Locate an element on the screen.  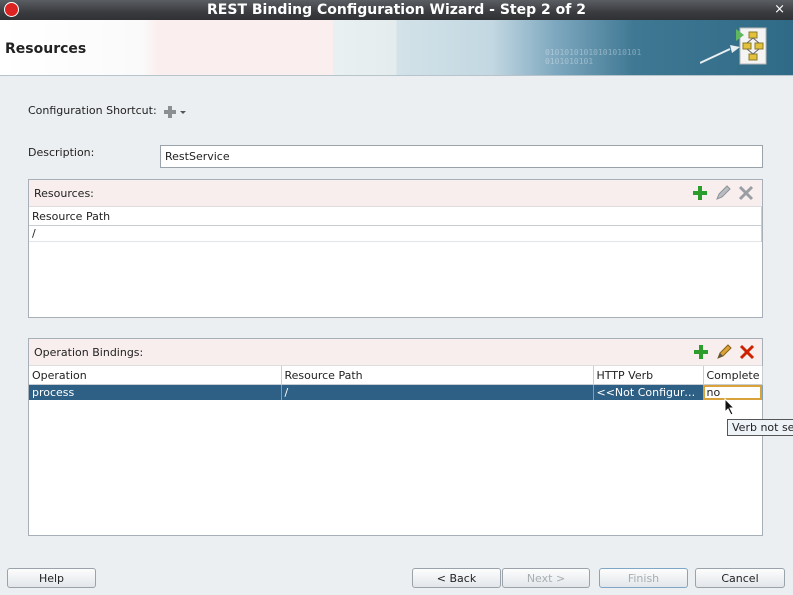
table-row: / is located at coordinates (395, 233).